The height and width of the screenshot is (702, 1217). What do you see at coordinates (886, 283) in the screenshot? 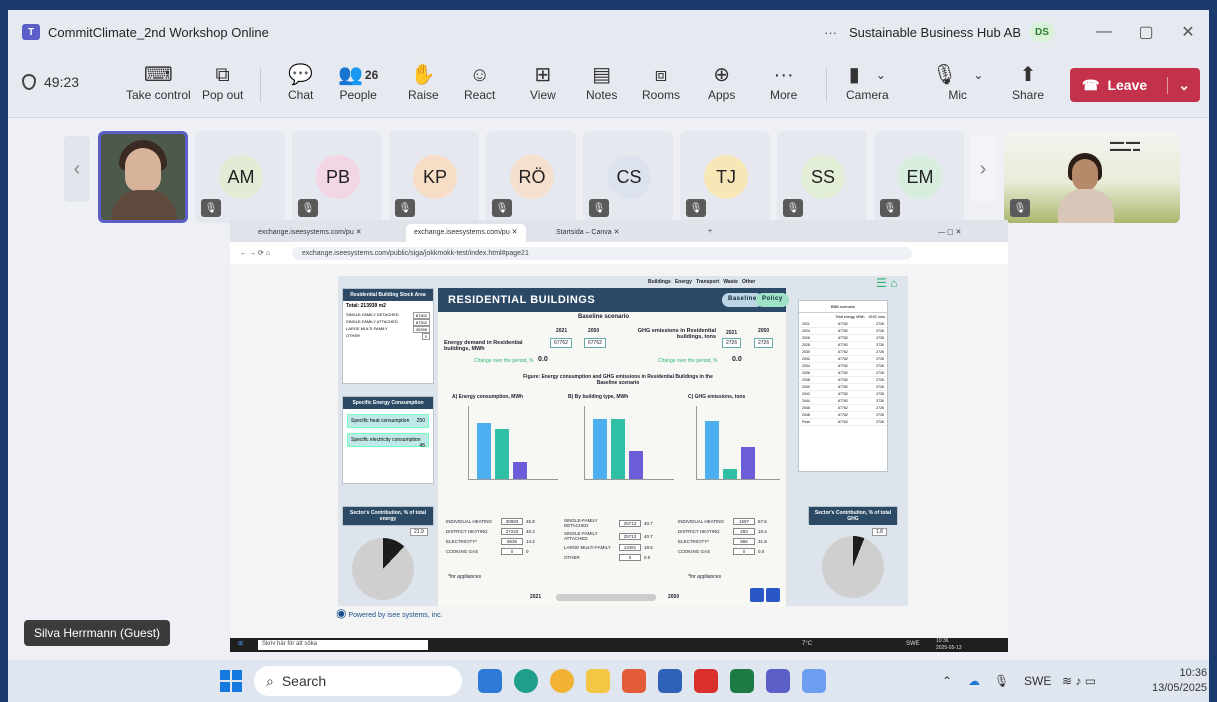
I see `home-icon: ☰ ⌂` at bounding box center [886, 283].